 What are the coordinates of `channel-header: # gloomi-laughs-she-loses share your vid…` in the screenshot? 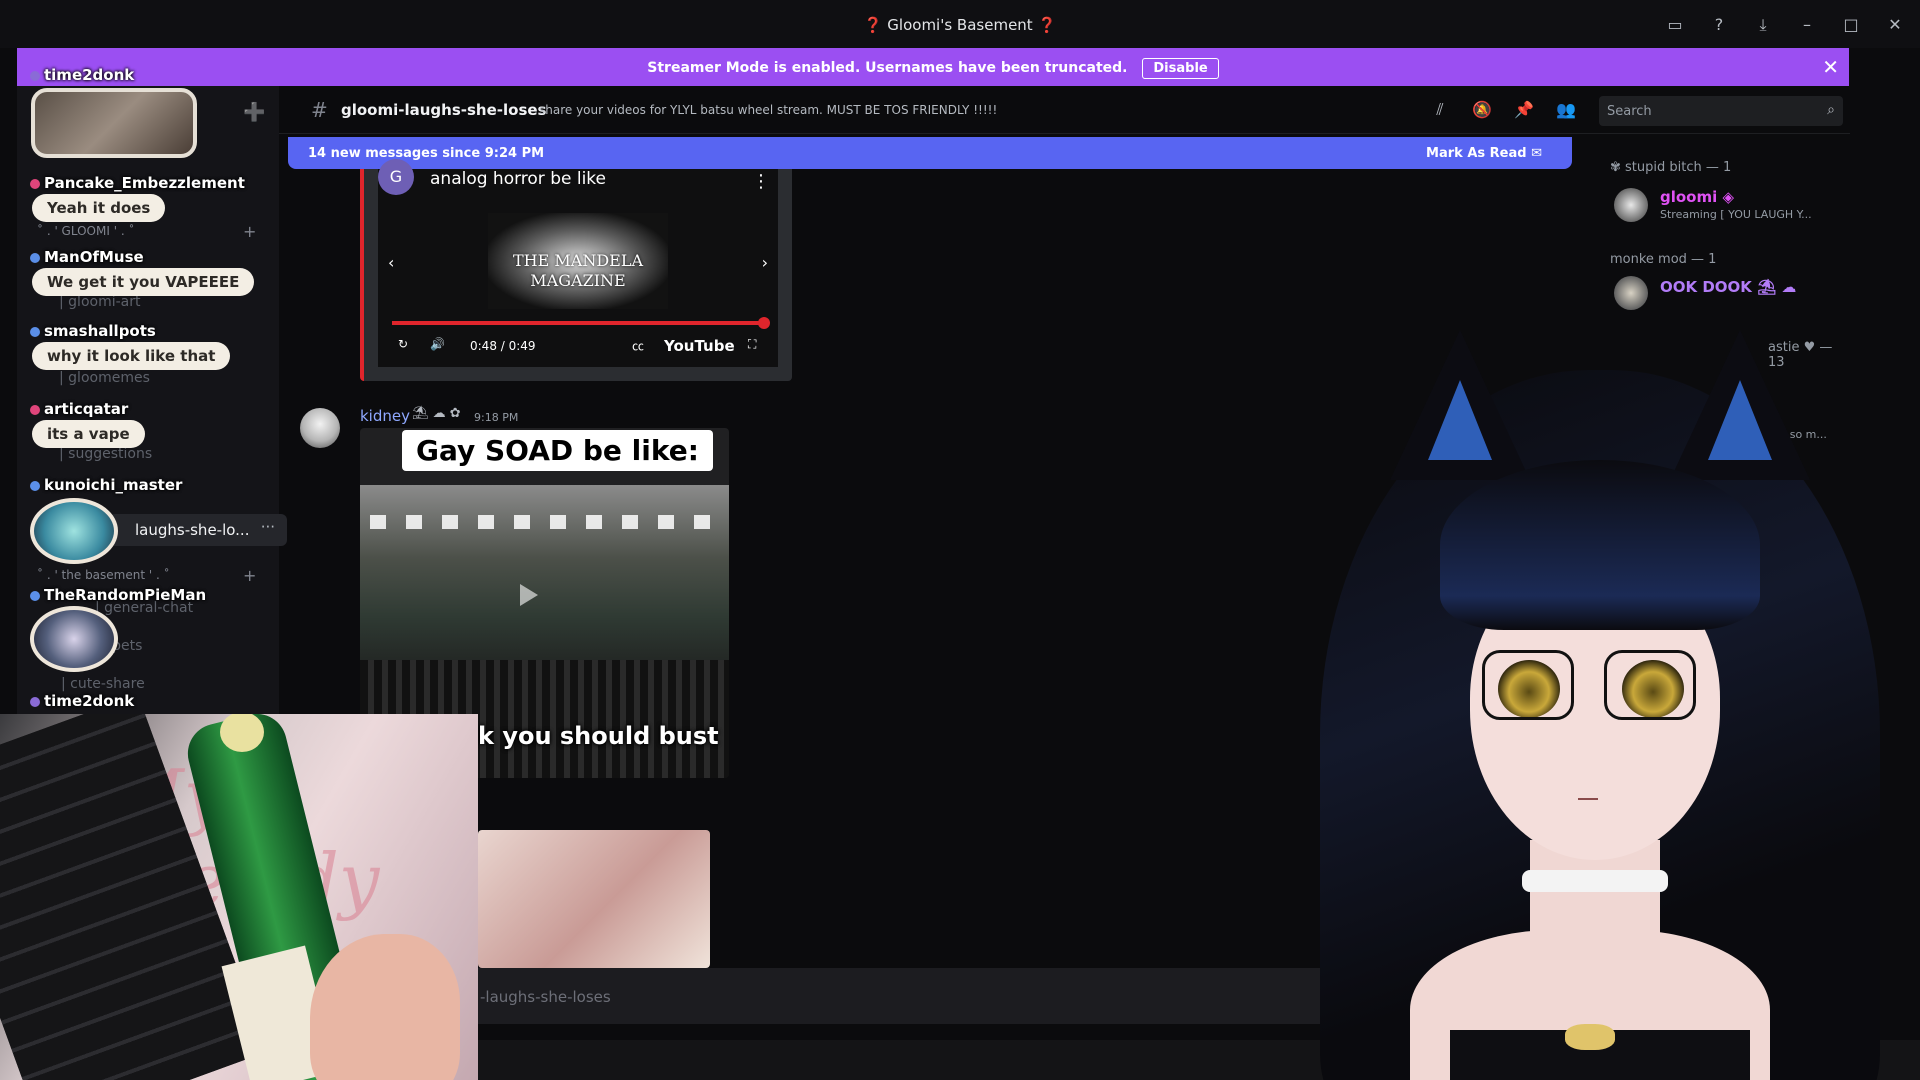 It's located at (1064, 110).